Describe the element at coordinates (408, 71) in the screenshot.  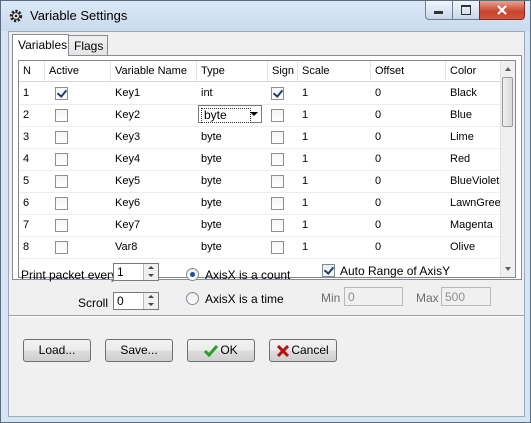
I see `column-header-offset: Offset` at that location.